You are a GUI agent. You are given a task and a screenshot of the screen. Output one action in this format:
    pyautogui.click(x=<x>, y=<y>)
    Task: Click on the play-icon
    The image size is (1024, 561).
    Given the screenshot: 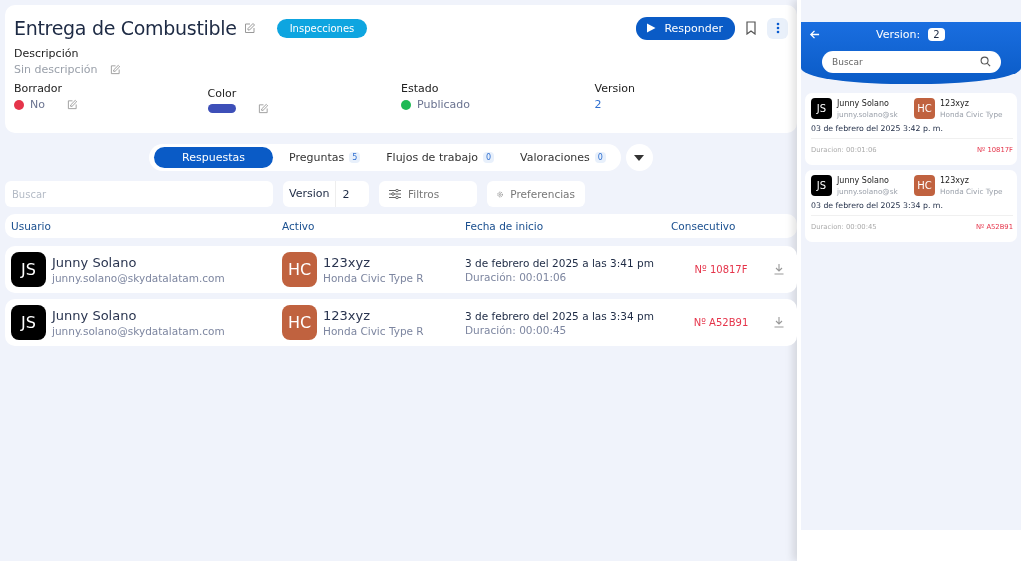 What is the action you would take?
    pyautogui.click(x=651, y=28)
    